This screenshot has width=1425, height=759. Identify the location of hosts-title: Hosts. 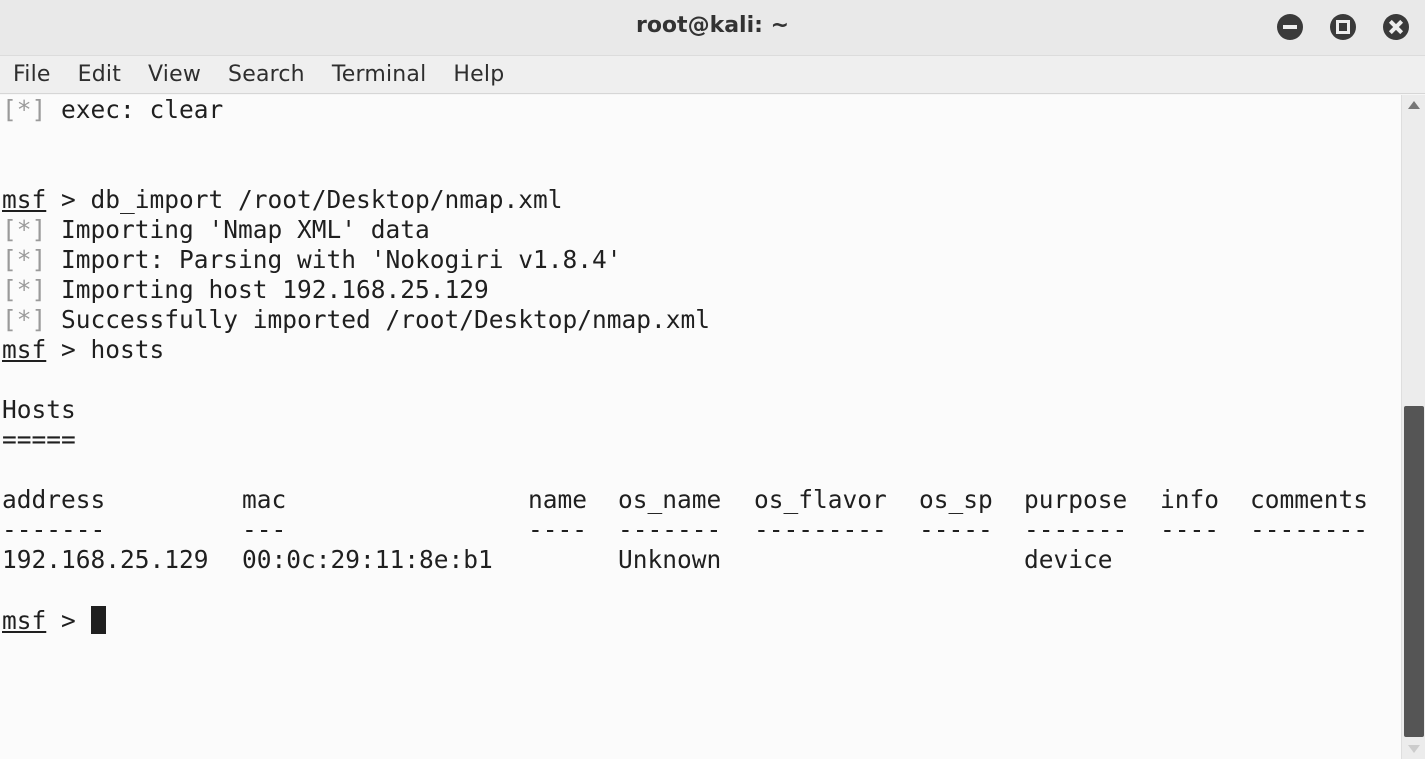
(39, 409).